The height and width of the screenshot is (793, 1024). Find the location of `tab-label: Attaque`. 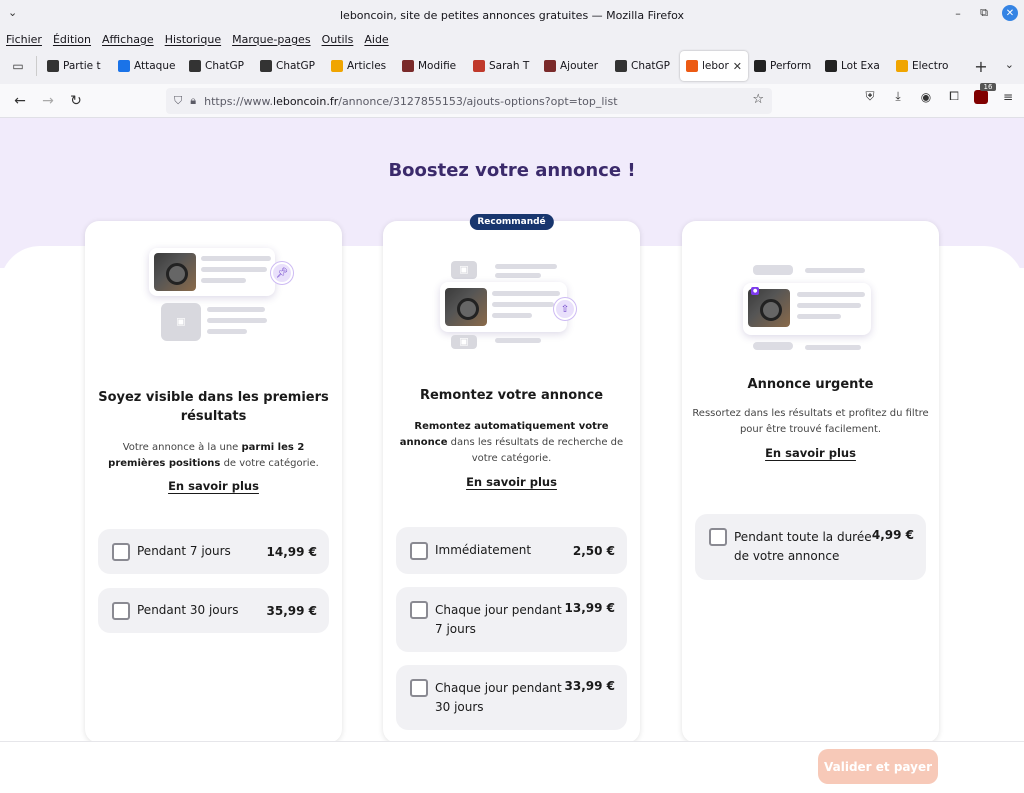

tab-label: Attaque is located at coordinates (155, 66).